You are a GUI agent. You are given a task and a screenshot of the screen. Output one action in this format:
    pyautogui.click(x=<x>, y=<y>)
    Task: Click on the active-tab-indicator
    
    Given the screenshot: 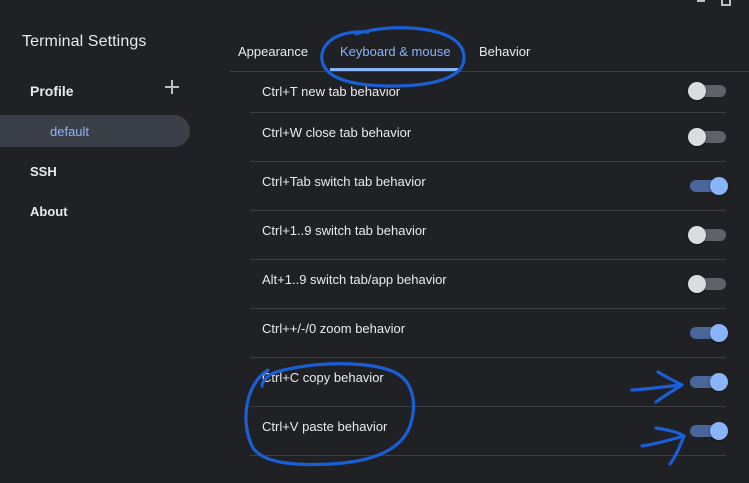 What is the action you would take?
    pyautogui.click(x=394, y=69)
    